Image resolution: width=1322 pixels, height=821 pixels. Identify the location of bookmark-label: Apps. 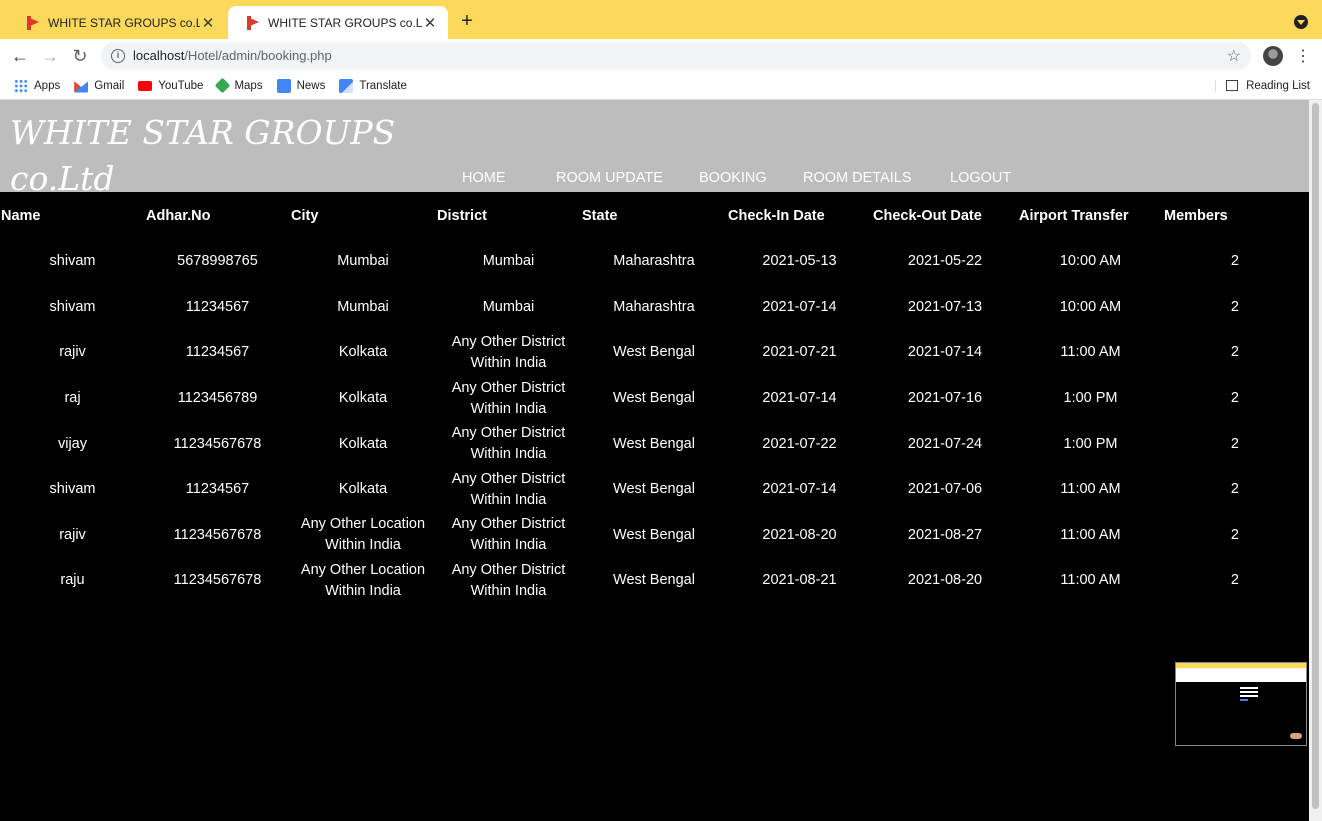
(47, 85).